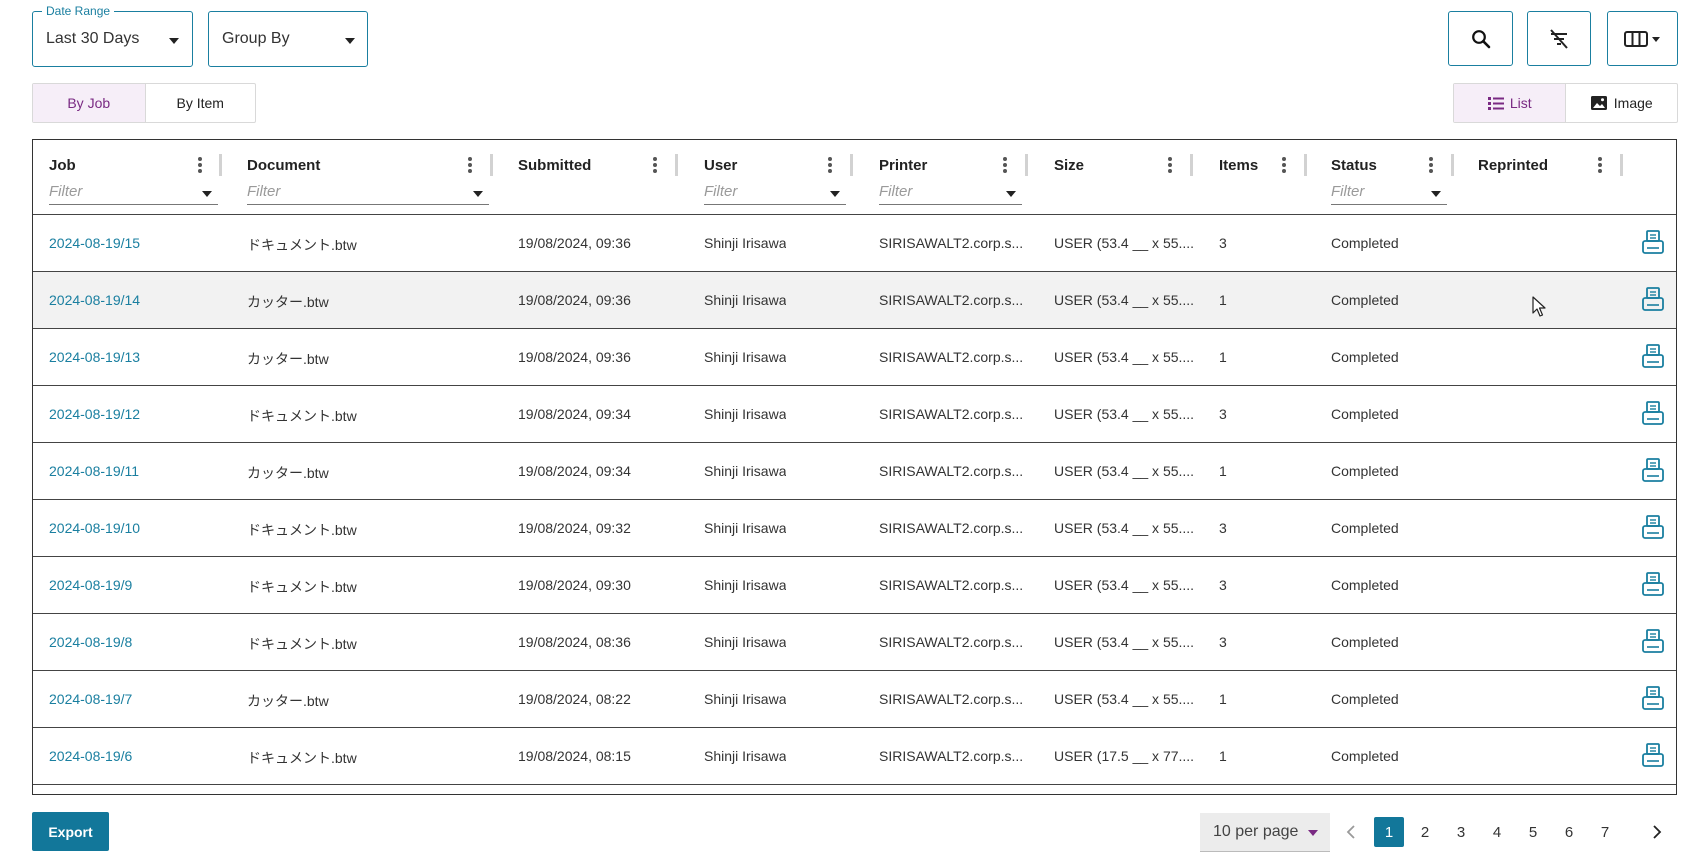  What do you see at coordinates (133, 193) in the screenshot?
I see `job-filter-select: Filter` at bounding box center [133, 193].